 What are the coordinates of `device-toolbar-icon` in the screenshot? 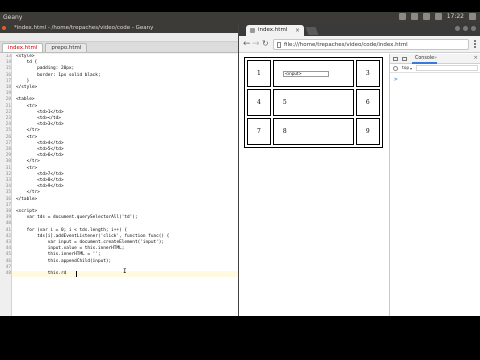 It's located at (404, 59).